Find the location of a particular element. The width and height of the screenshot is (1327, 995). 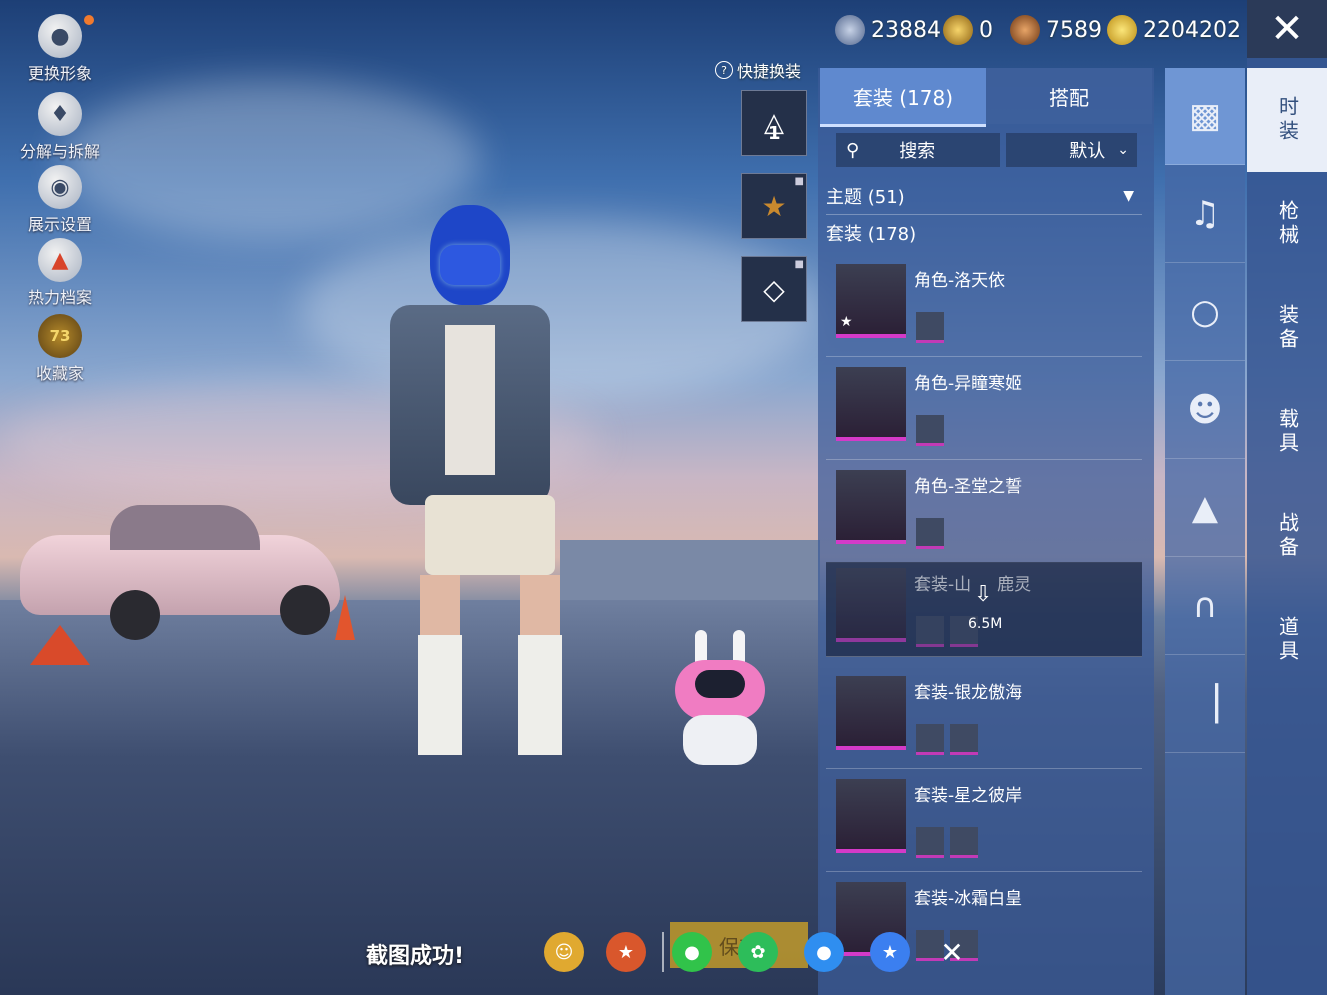

category-label: 时装 is located at coordinates (1287, 120).